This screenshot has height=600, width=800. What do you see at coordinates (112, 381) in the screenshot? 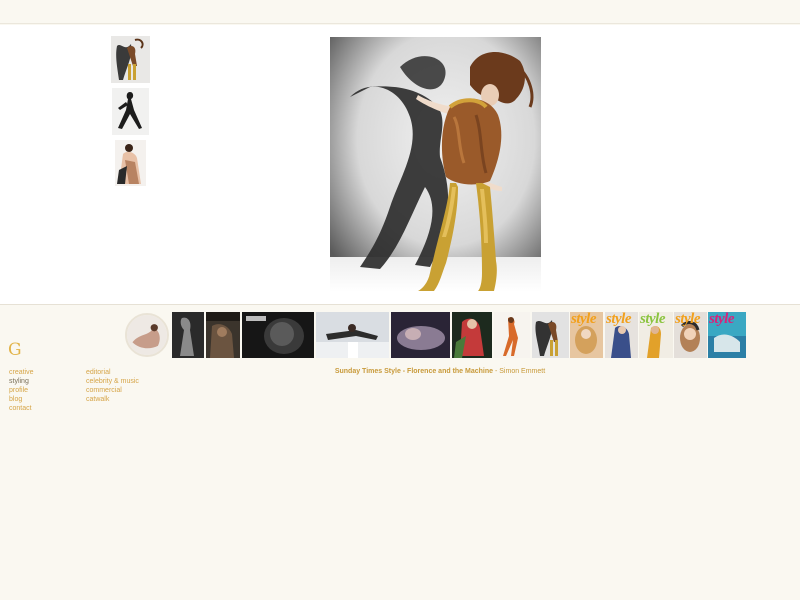
I see `subnav-item-celebrity-music: celebrity & music` at bounding box center [112, 381].